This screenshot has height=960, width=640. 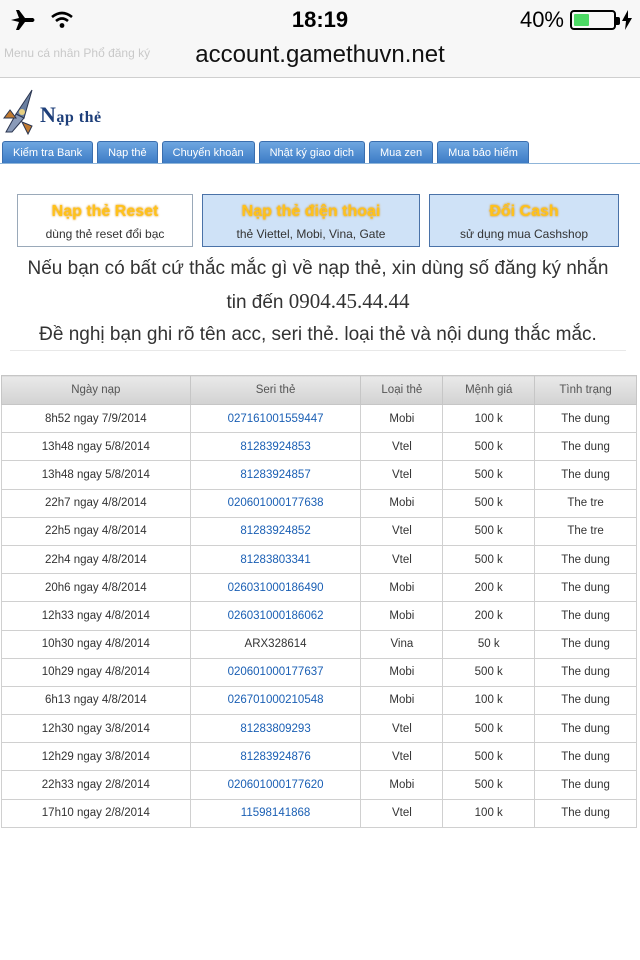 I want to click on tab-nhat-ky-giao-dich: Nhật ký giao dịch, so click(x=311, y=152).